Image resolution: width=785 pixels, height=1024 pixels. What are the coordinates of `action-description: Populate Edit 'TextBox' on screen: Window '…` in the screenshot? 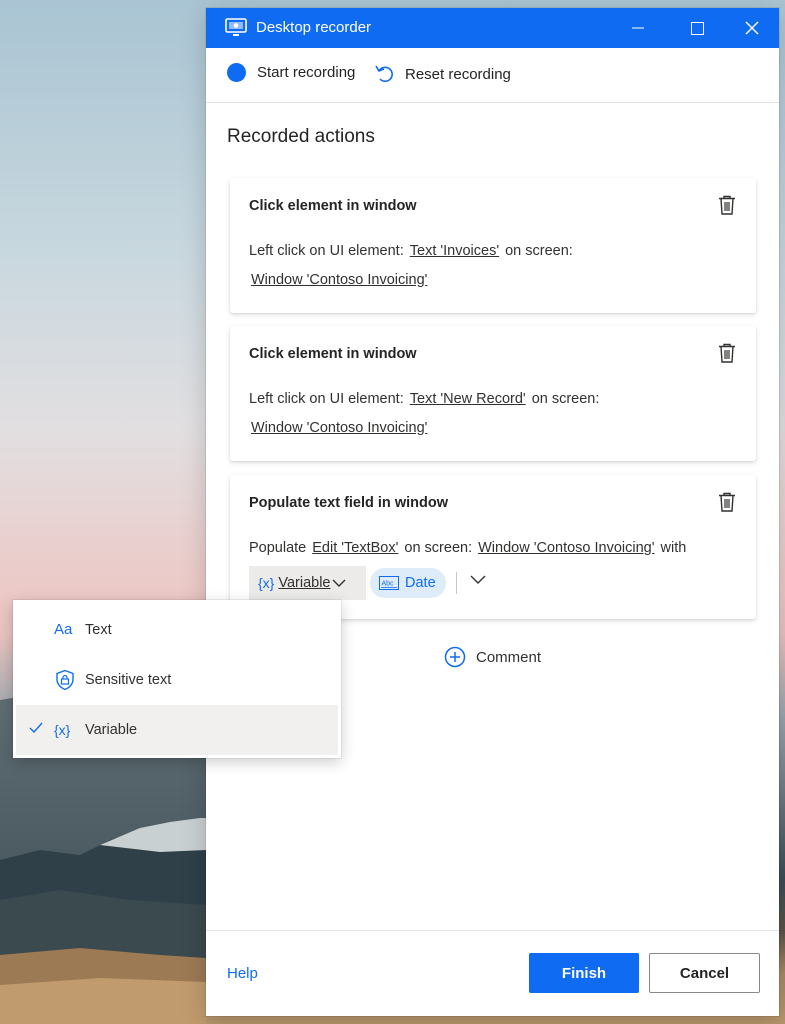 It's located at (467, 548).